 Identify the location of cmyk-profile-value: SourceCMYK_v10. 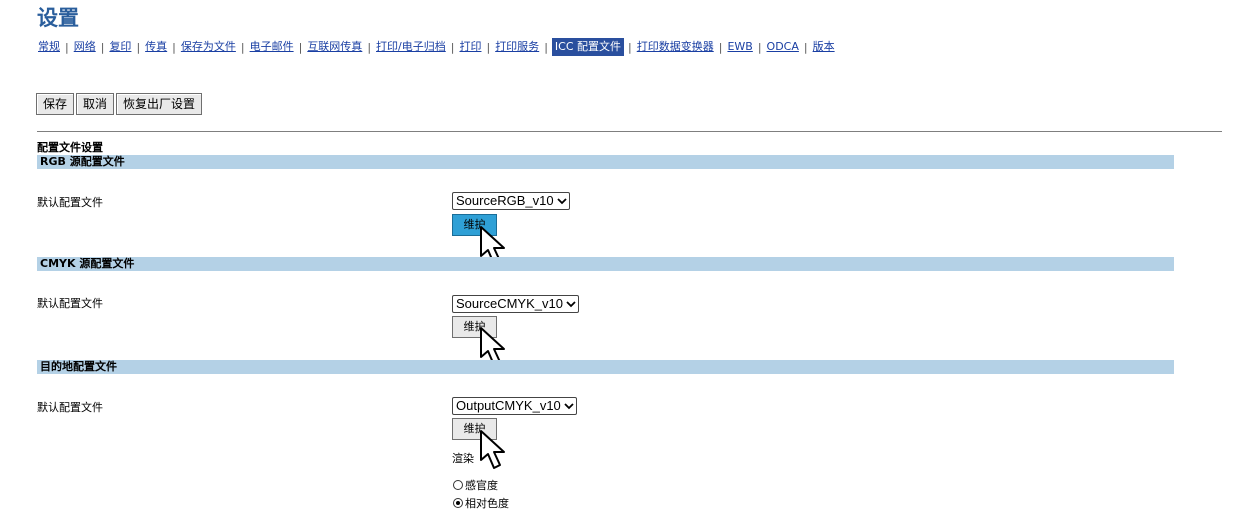
(509, 303).